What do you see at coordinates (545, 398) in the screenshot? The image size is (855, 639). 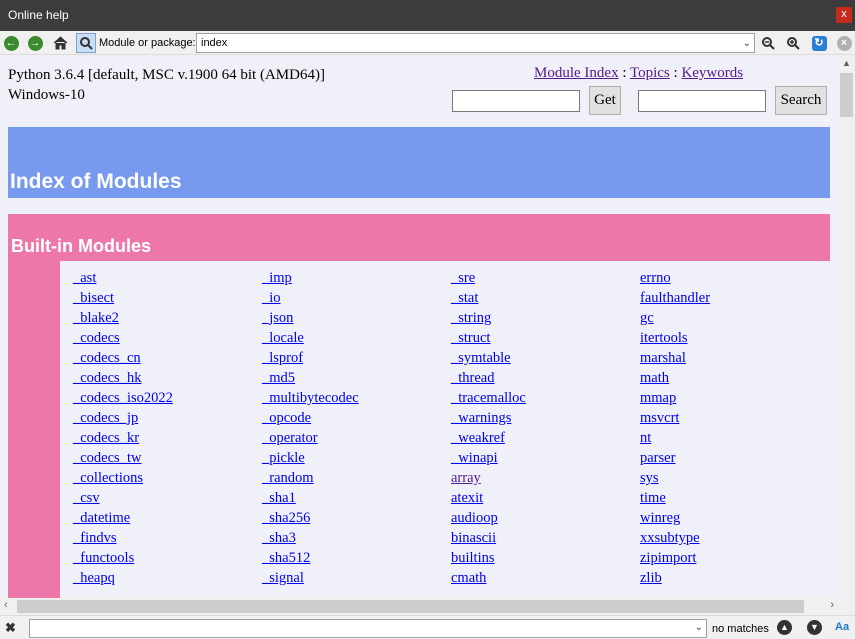 I see `module-link: _tracemalloc` at bounding box center [545, 398].